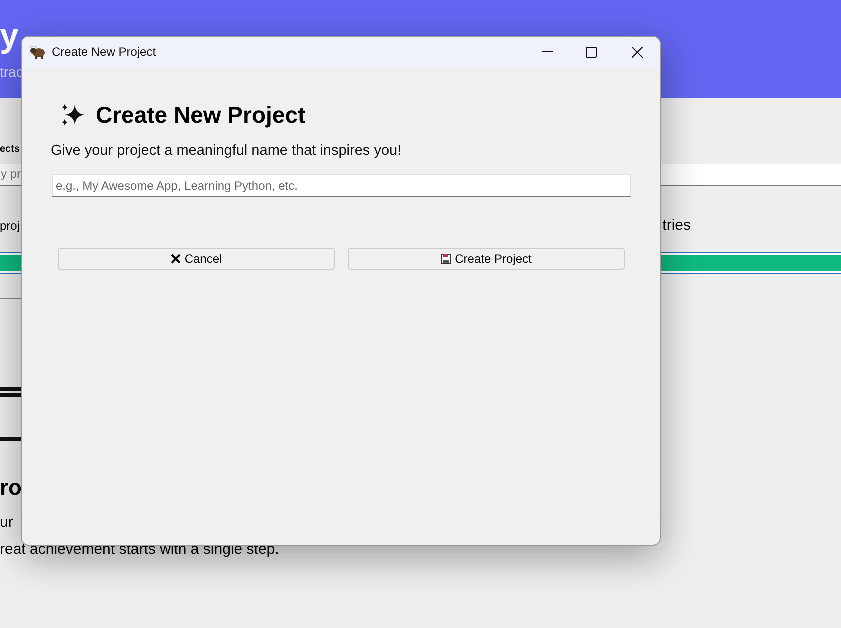  I want to click on empty-text: ur, so click(7, 523).